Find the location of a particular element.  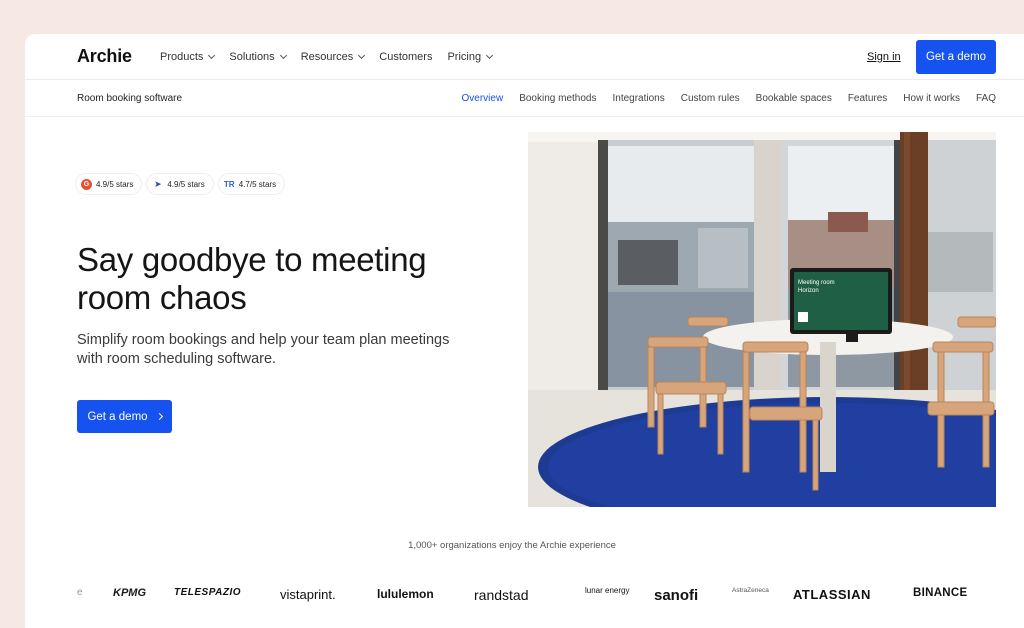

subnav-features: Features is located at coordinates (867, 98).